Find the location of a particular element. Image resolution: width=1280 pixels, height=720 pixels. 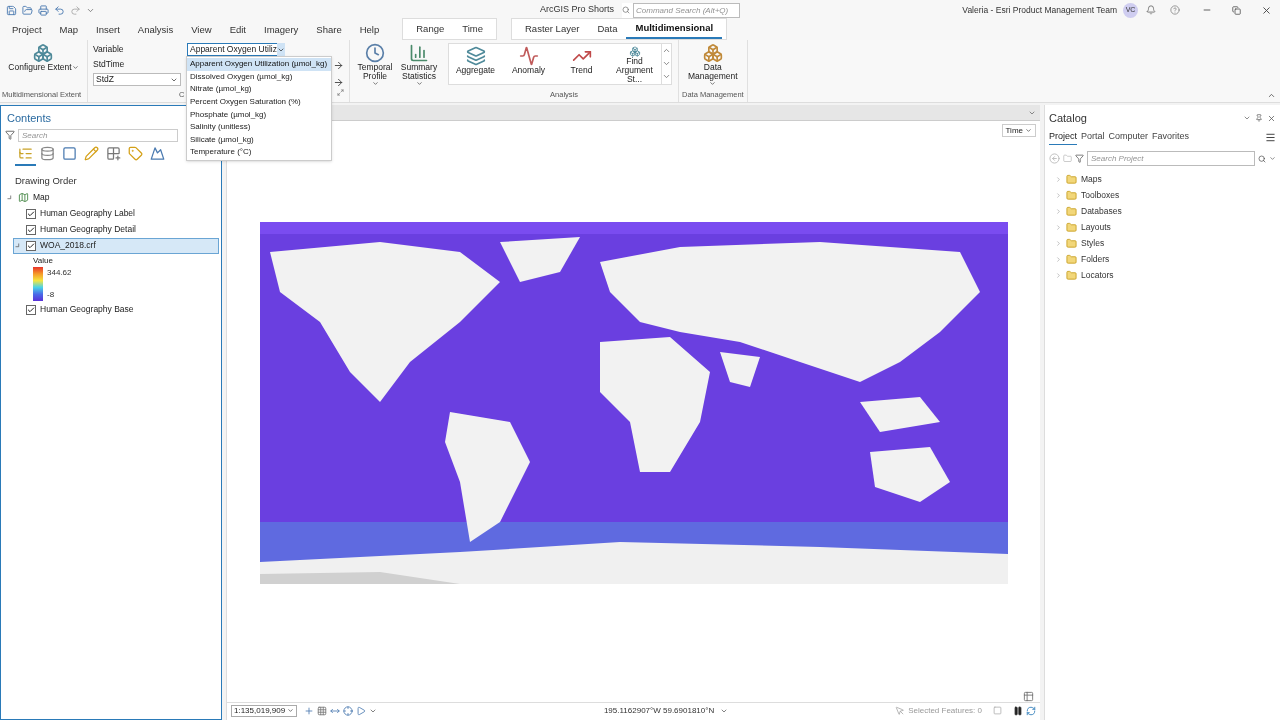

open-icon is located at coordinates (27, 10).